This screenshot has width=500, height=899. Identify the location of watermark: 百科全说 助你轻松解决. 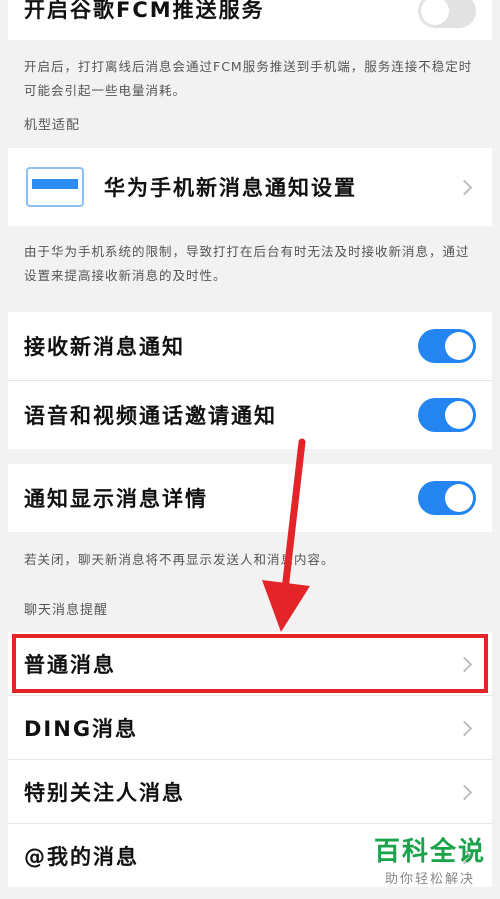
(430, 859).